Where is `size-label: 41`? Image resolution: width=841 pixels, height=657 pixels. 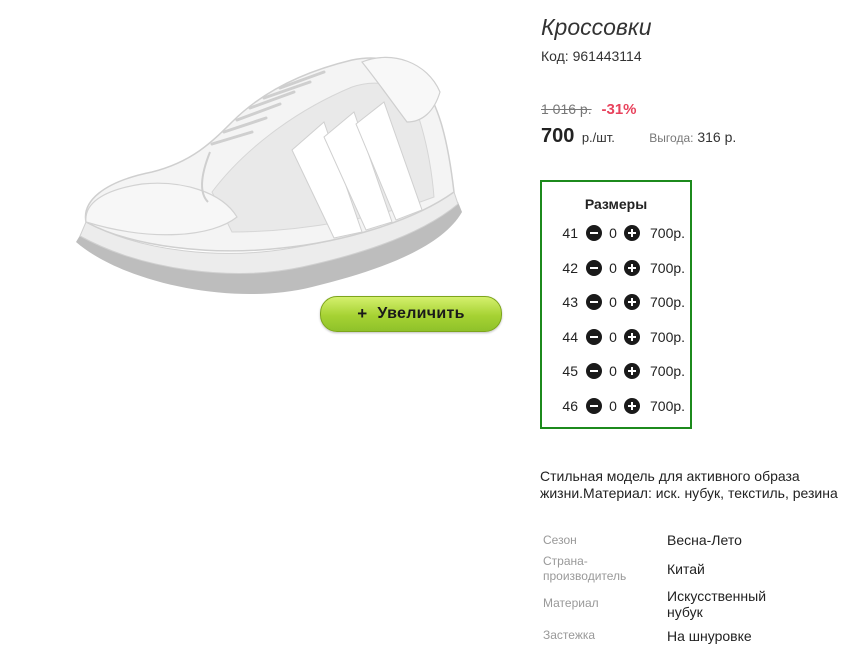 size-label: 41 is located at coordinates (570, 233).